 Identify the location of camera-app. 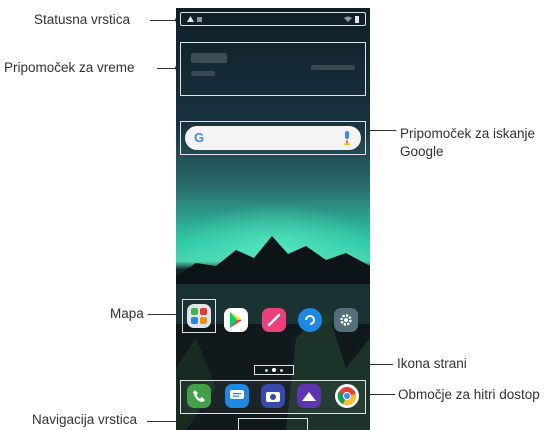
(273, 396).